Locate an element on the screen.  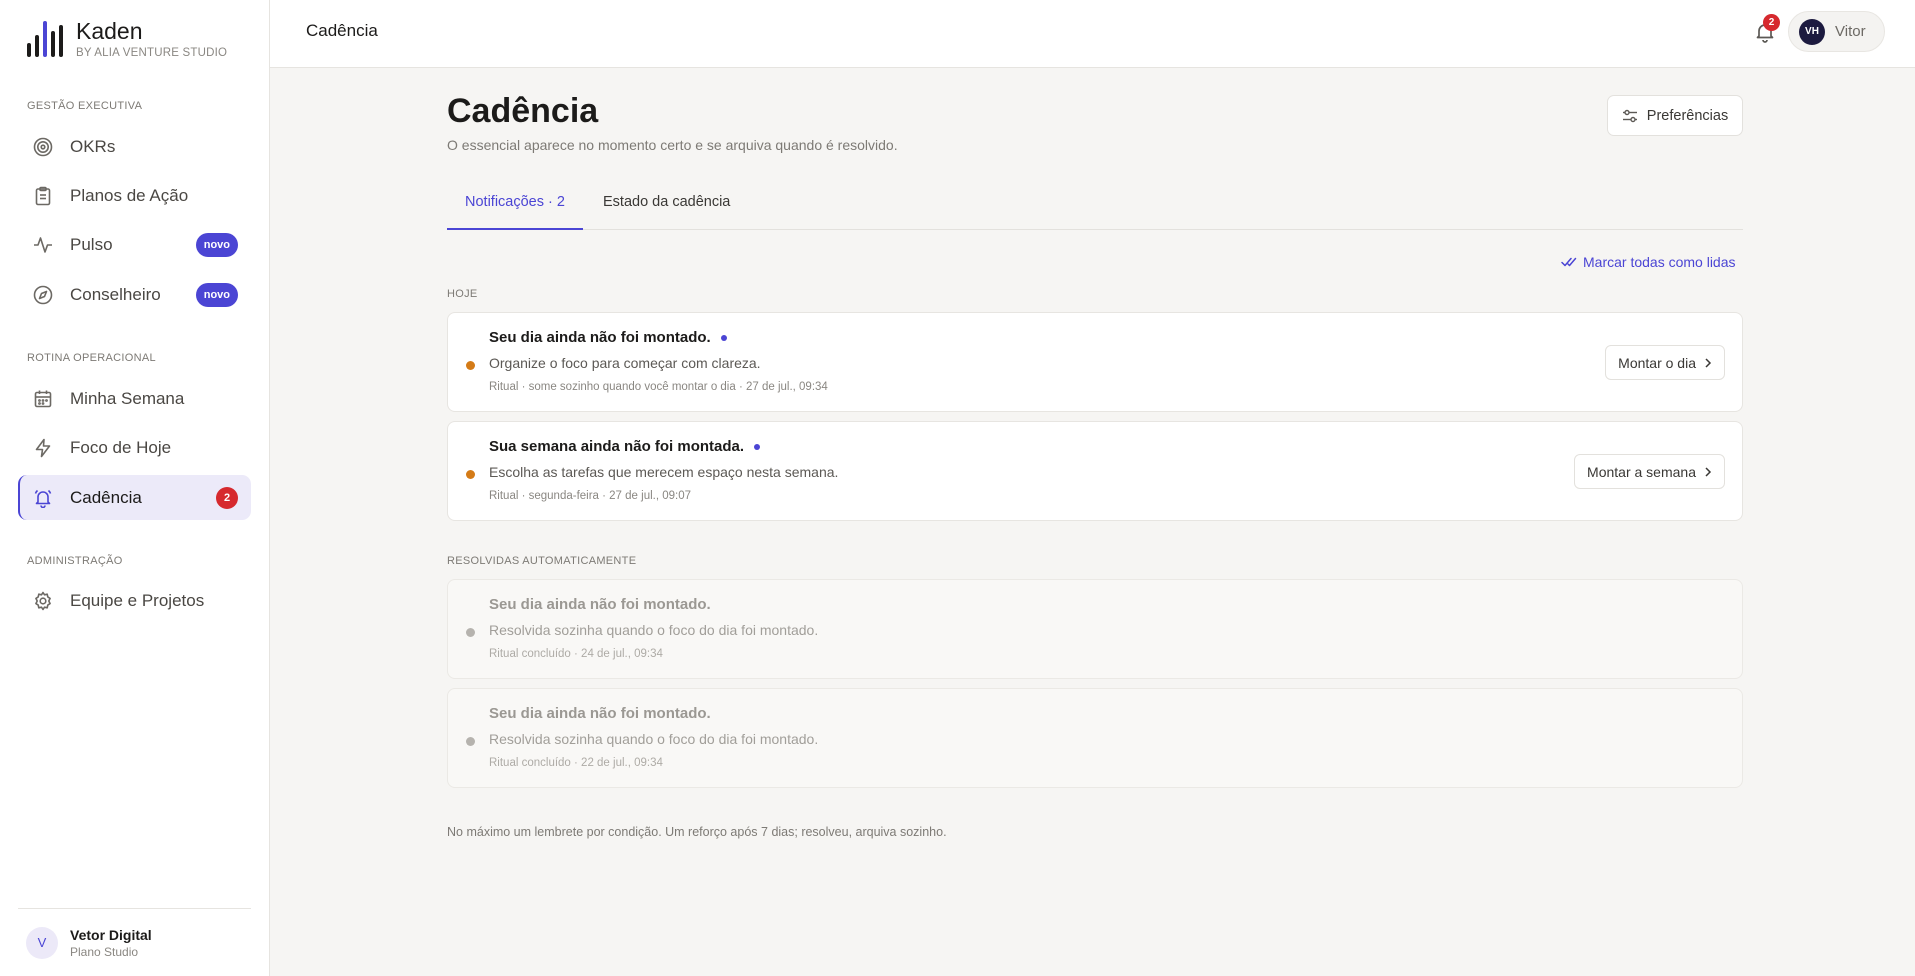
brand: Kaden BY ALIA VENTURE STUDIO is located at coordinates (126, 38).